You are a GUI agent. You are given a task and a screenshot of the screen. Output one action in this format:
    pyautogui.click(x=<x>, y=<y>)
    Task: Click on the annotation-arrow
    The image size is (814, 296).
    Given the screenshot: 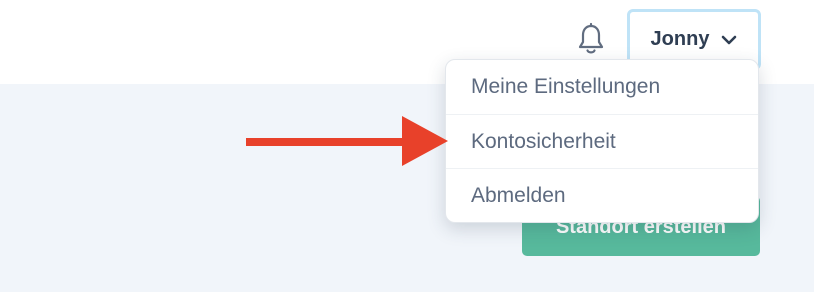 What is the action you would take?
    pyautogui.click(x=347, y=141)
    